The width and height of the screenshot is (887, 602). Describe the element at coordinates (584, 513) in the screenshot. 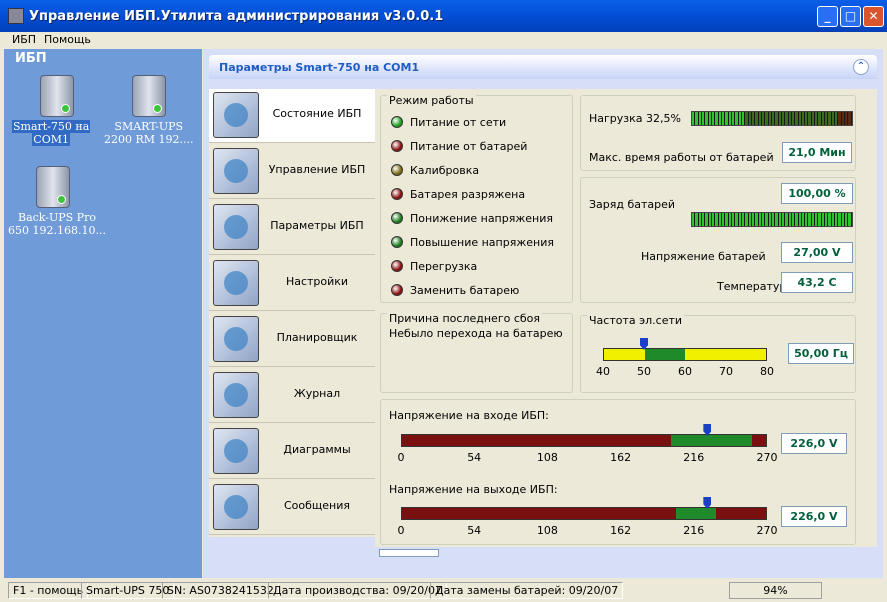

I see `scale-band` at that location.